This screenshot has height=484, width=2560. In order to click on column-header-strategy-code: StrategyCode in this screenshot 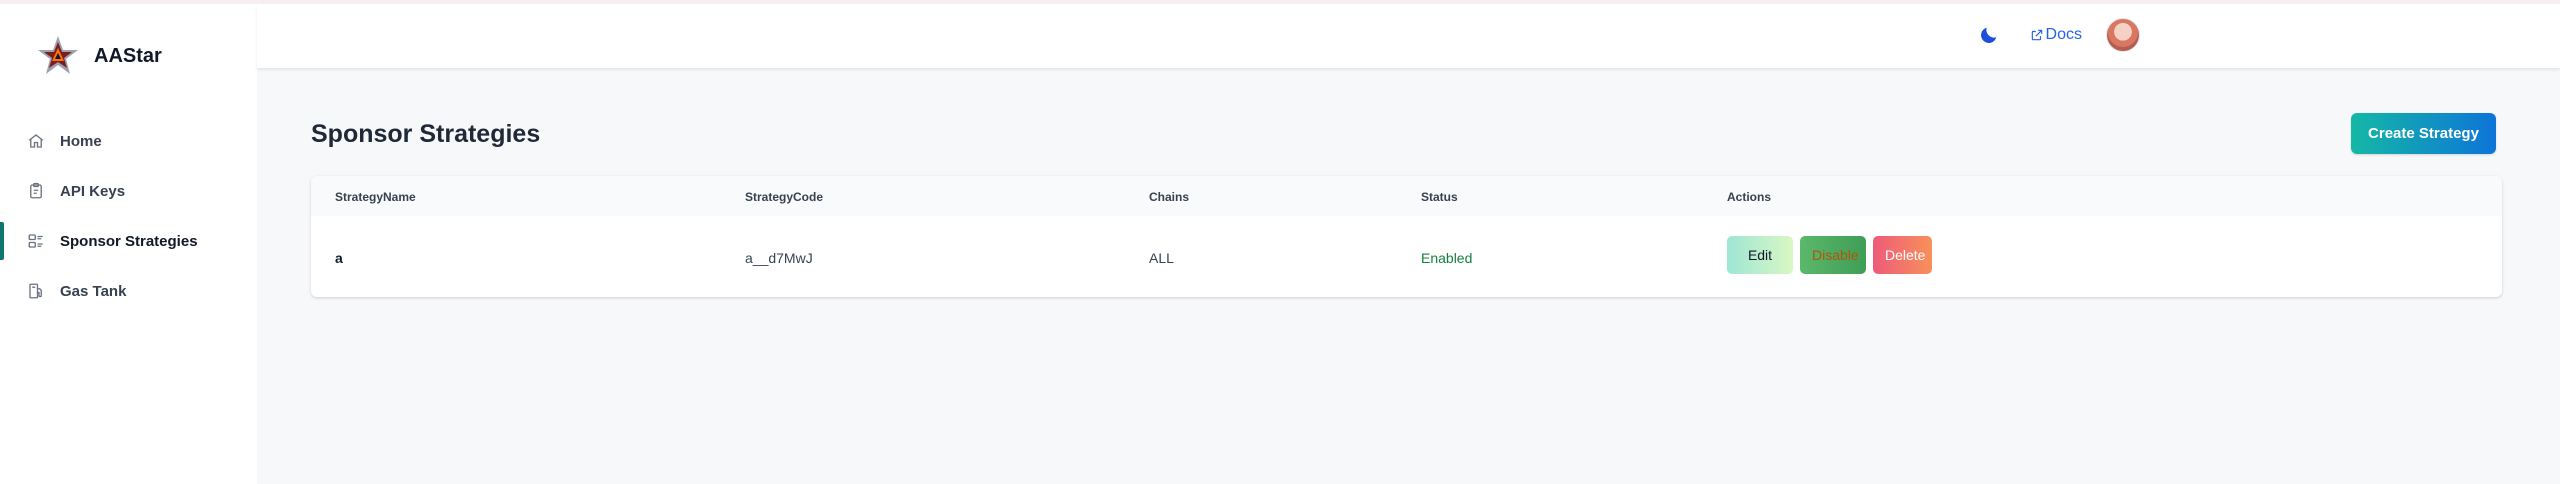, I will do `click(784, 197)`.